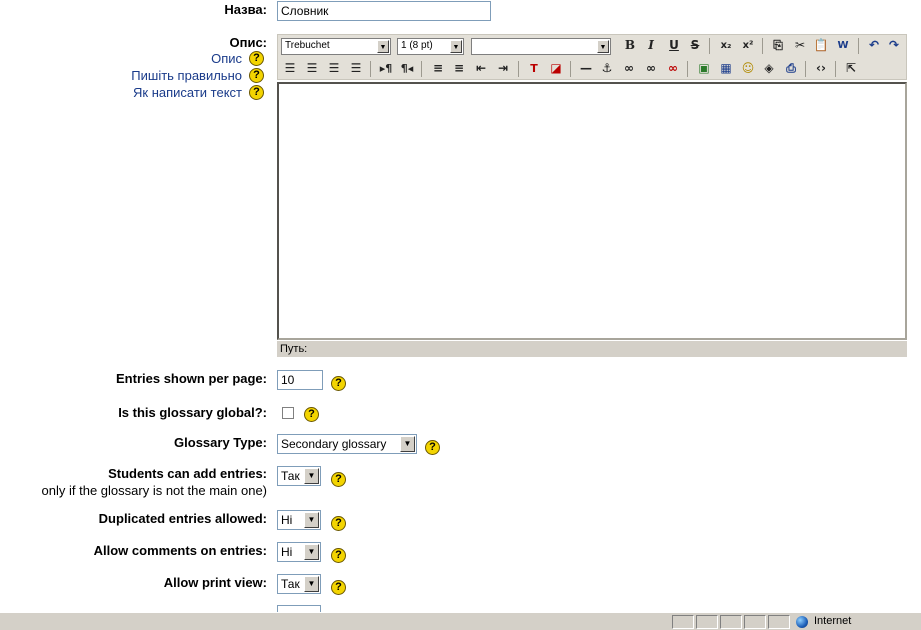  What do you see at coordinates (800, 45) in the screenshot?
I see `cut-icon: ✂` at bounding box center [800, 45].